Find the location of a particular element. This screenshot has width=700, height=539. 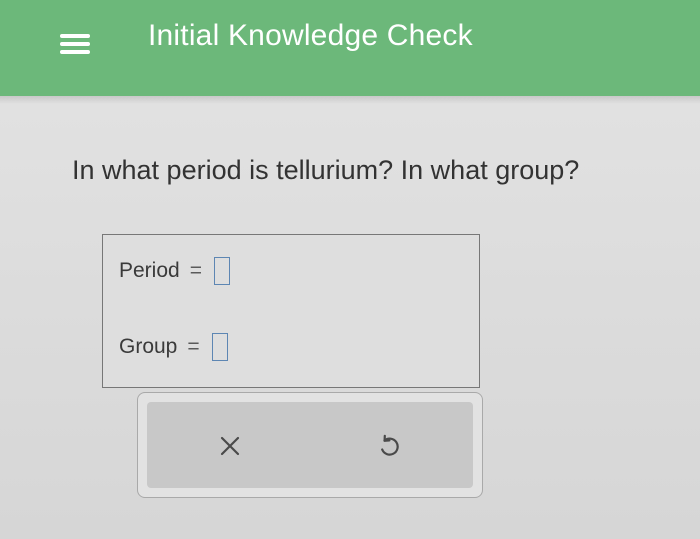

clear-button is located at coordinates (230, 446).